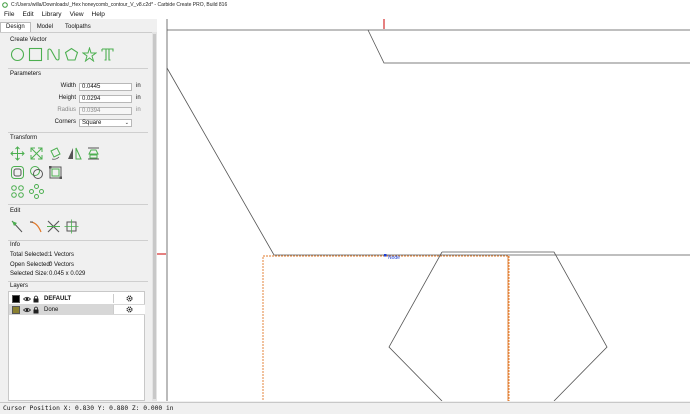  Describe the element at coordinates (30, 255) in the screenshot. I see `info-label: Total Selected:` at that location.